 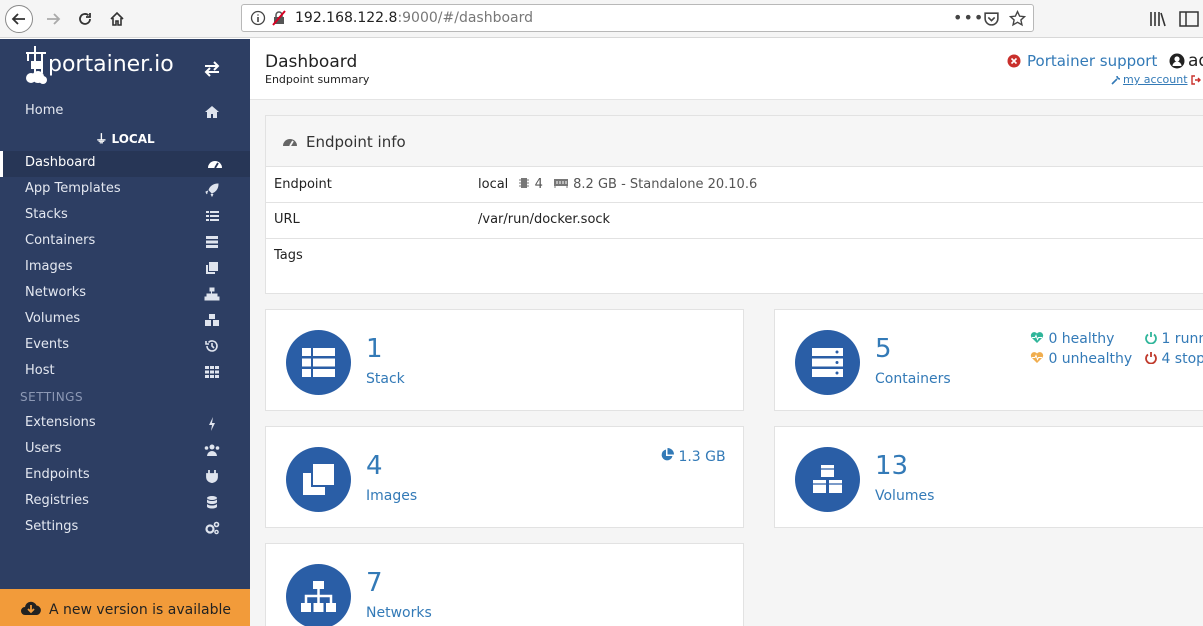 I want to click on sidebar-item-label: Events, so click(x=47, y=344).